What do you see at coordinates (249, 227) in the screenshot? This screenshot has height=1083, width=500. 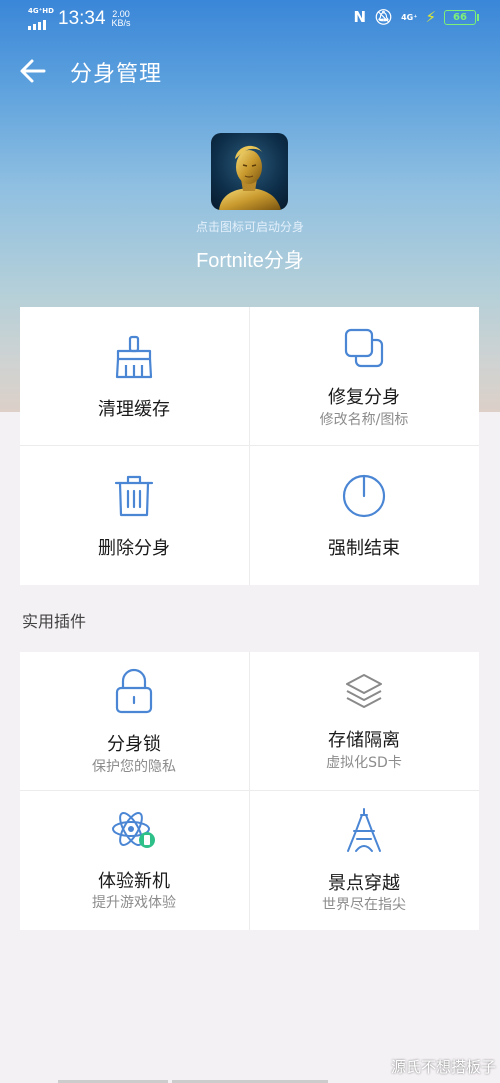 I see `launch-hint: 点击图标可启动分身` at bounding box center [249, 227].